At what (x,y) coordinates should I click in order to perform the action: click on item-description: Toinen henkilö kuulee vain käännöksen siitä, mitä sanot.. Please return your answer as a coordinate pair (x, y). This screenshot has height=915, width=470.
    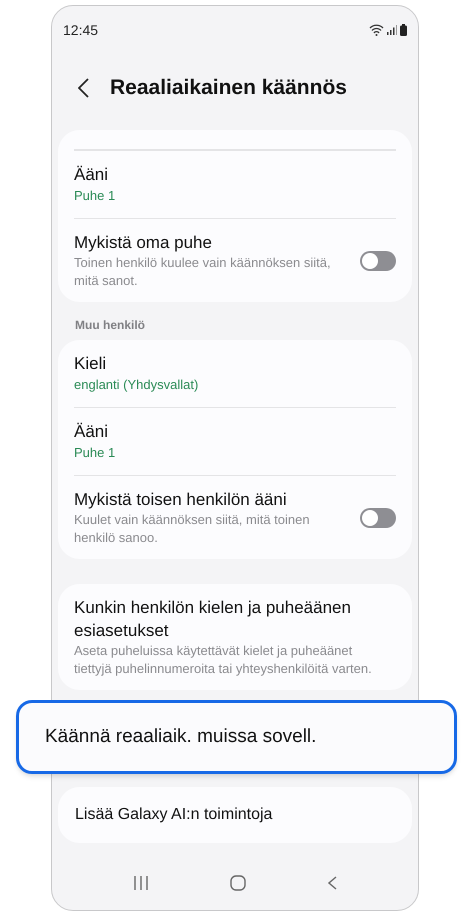
    Looking at the image, I should click on (203, 272).